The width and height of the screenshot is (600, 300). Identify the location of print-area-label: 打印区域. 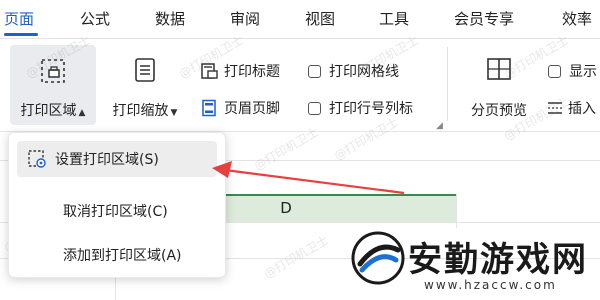
(48, 111).